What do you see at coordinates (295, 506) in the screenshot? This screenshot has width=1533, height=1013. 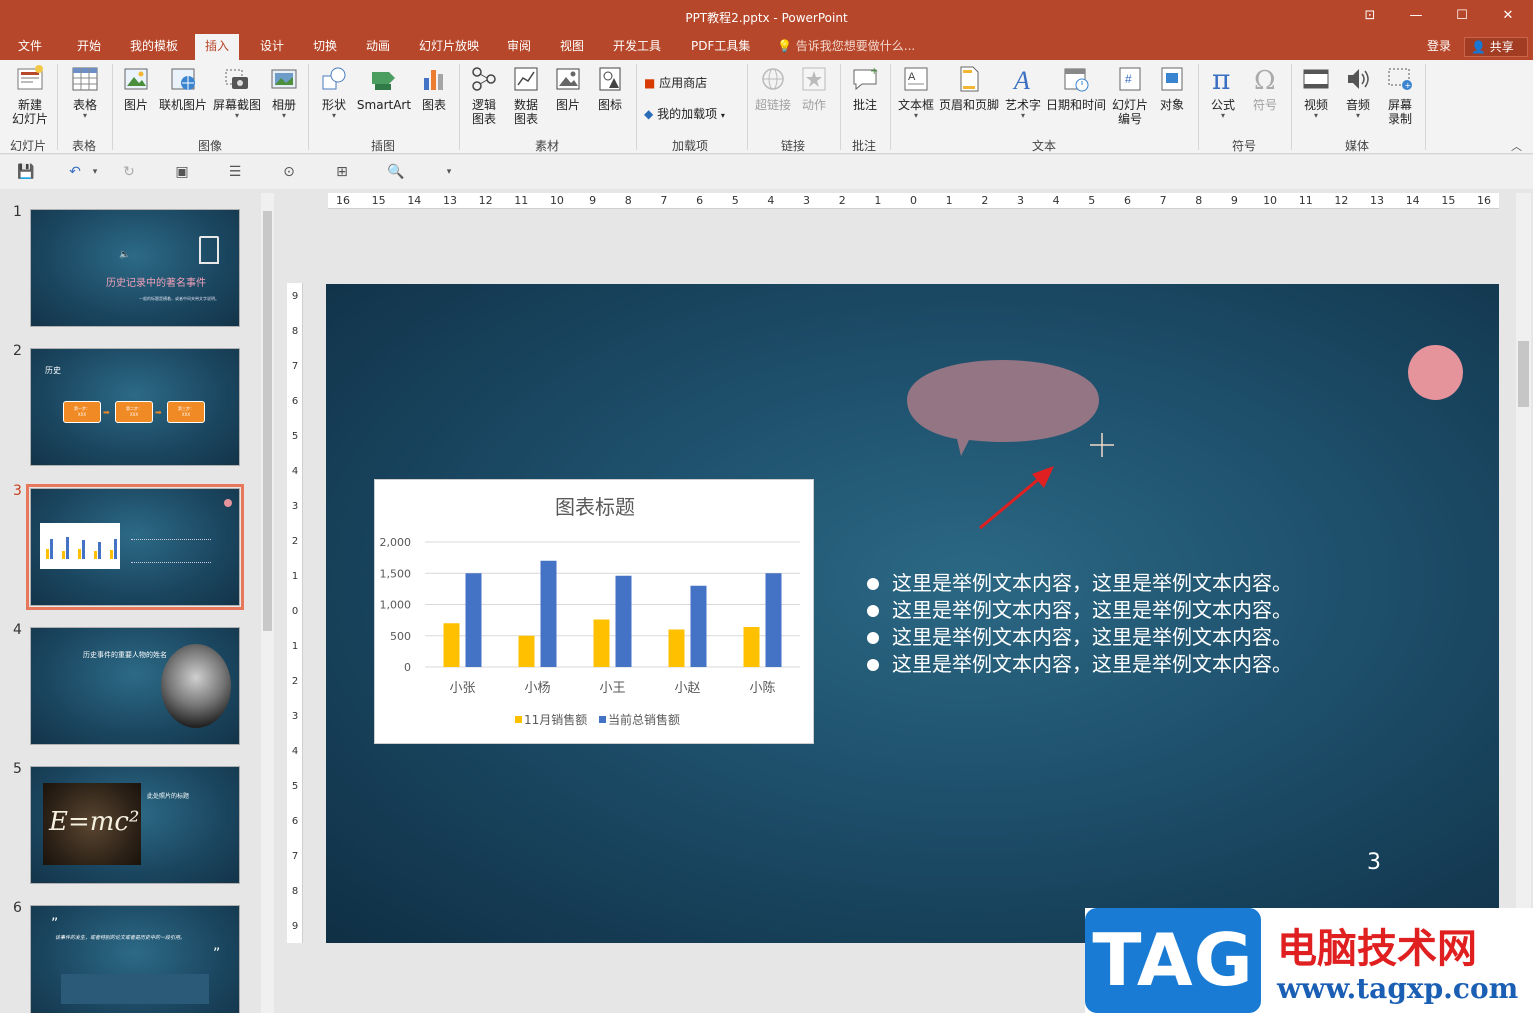 I see `ruler-tick-label: 3` at bounding box center [295, 506].